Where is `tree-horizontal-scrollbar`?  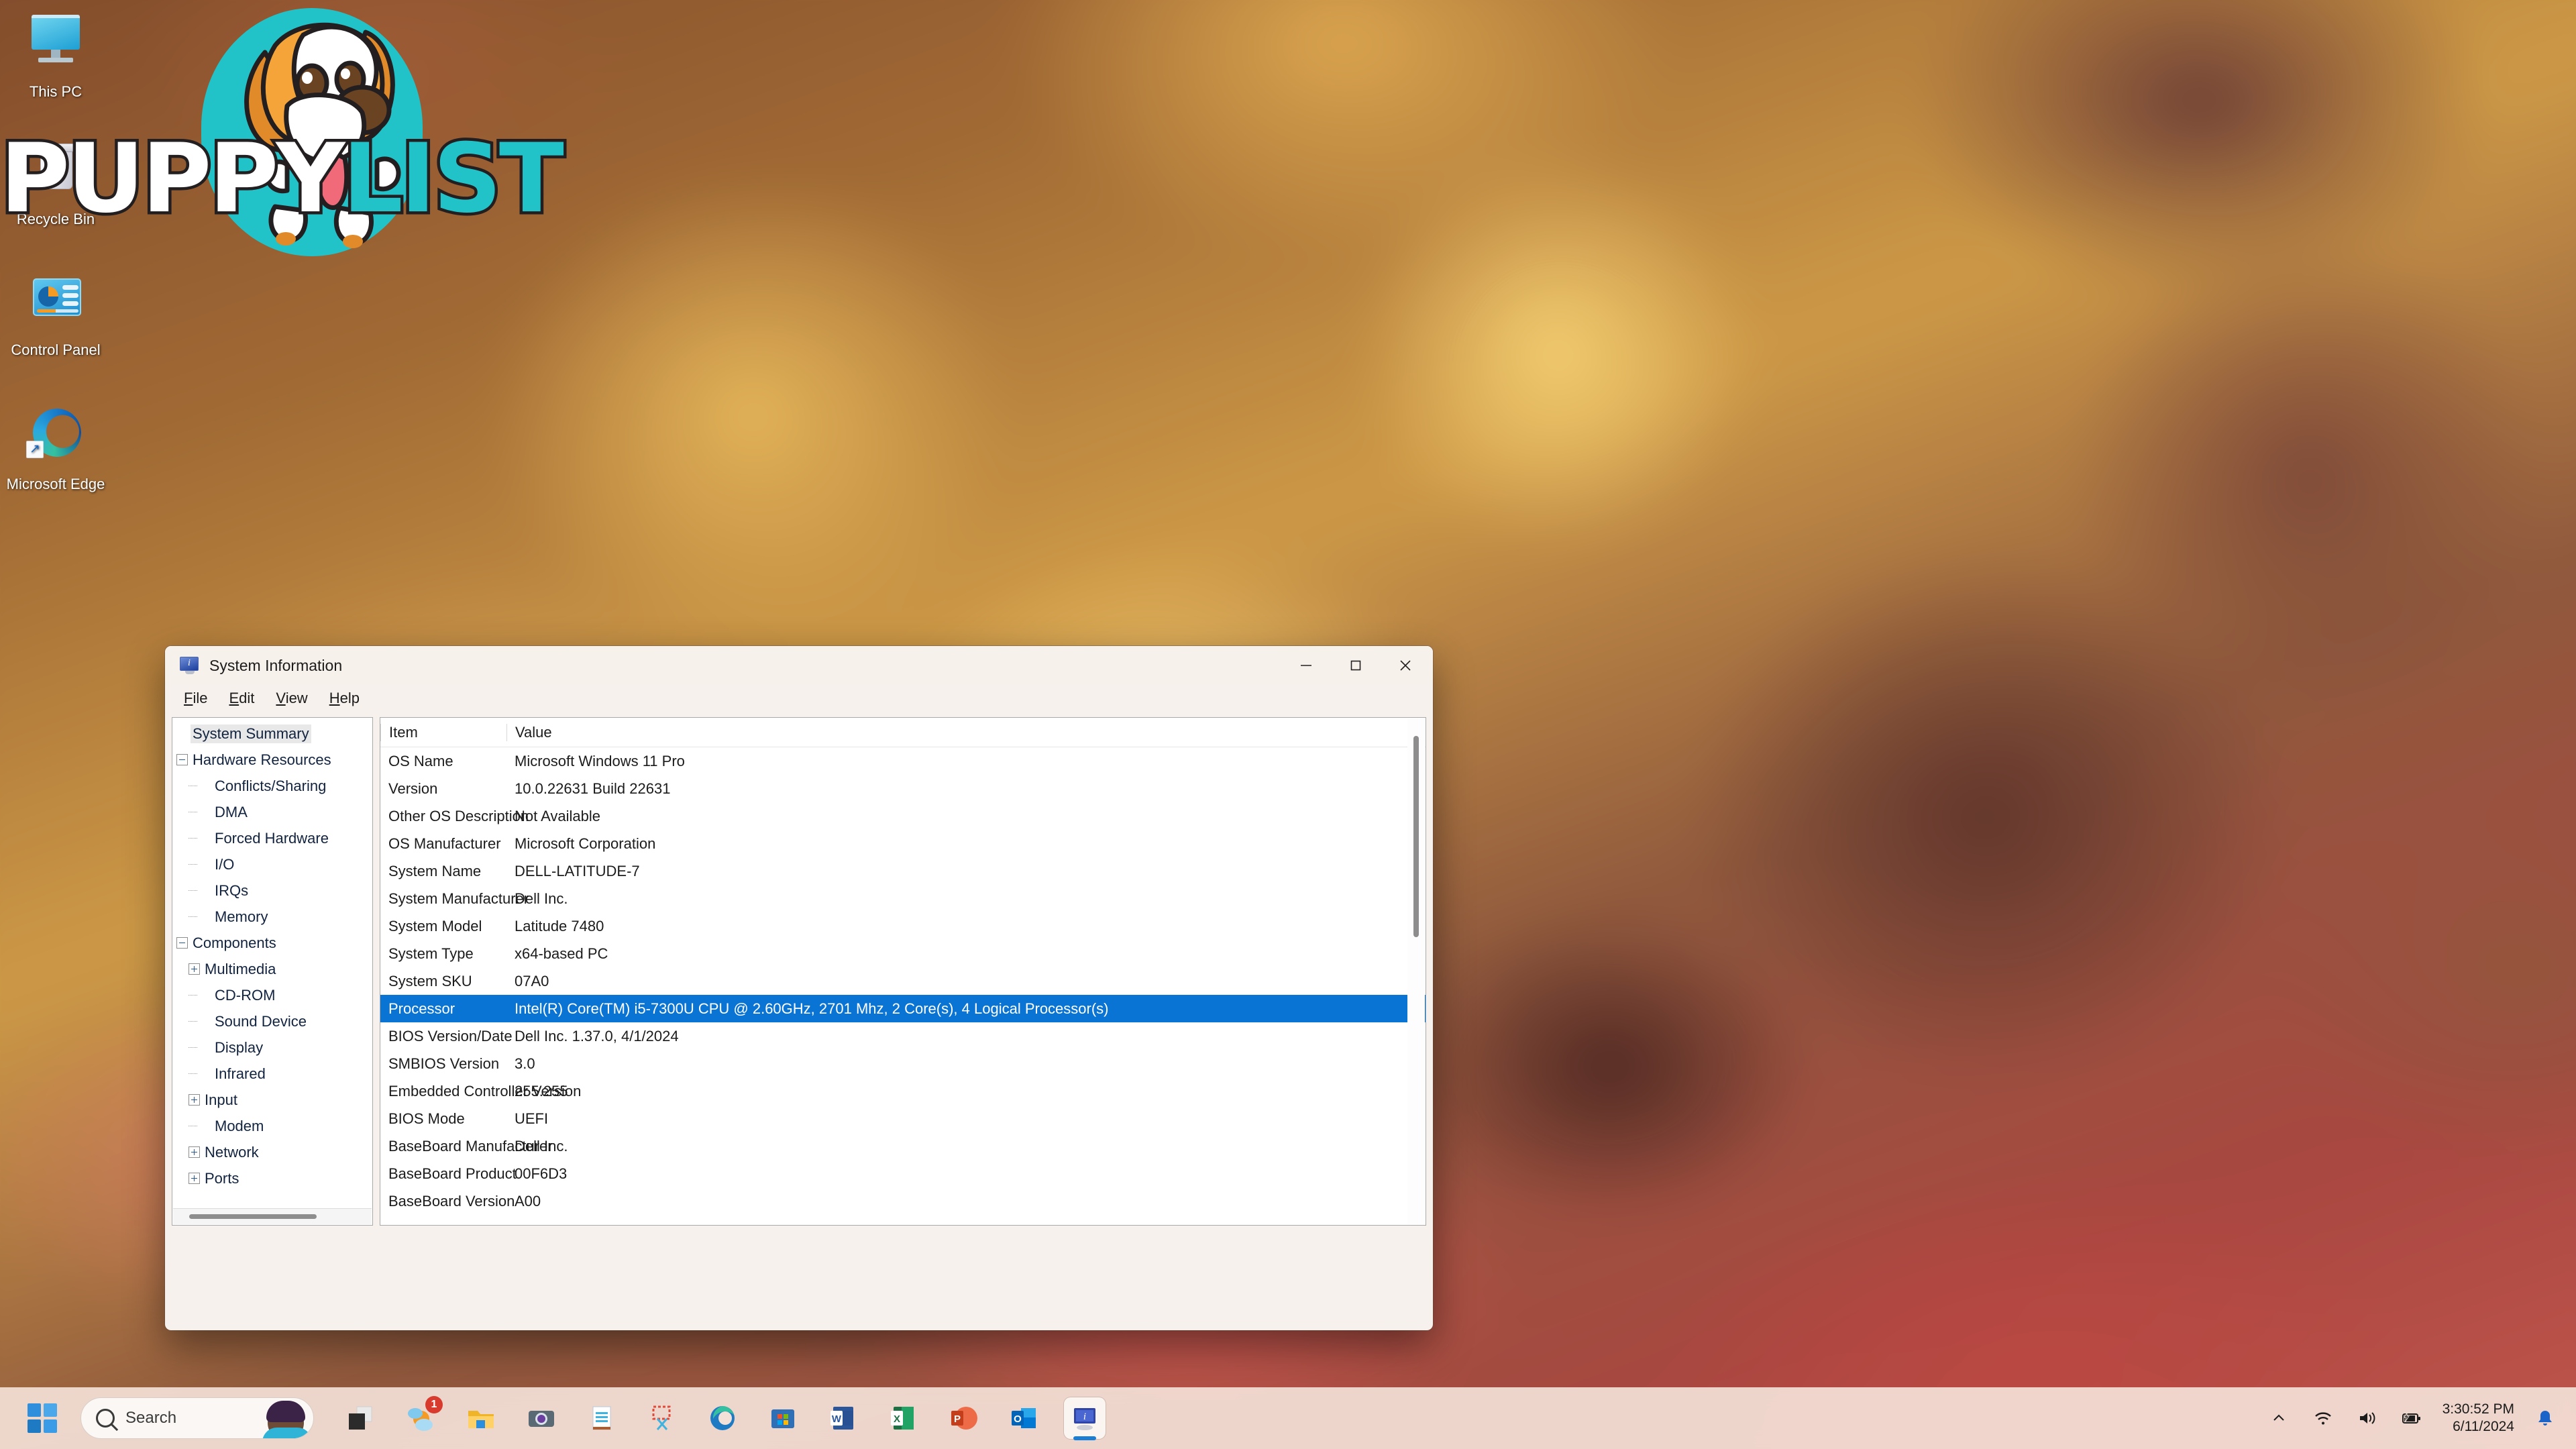 tree-horizontal-scrollbar is located at coordinates (272, 1216).